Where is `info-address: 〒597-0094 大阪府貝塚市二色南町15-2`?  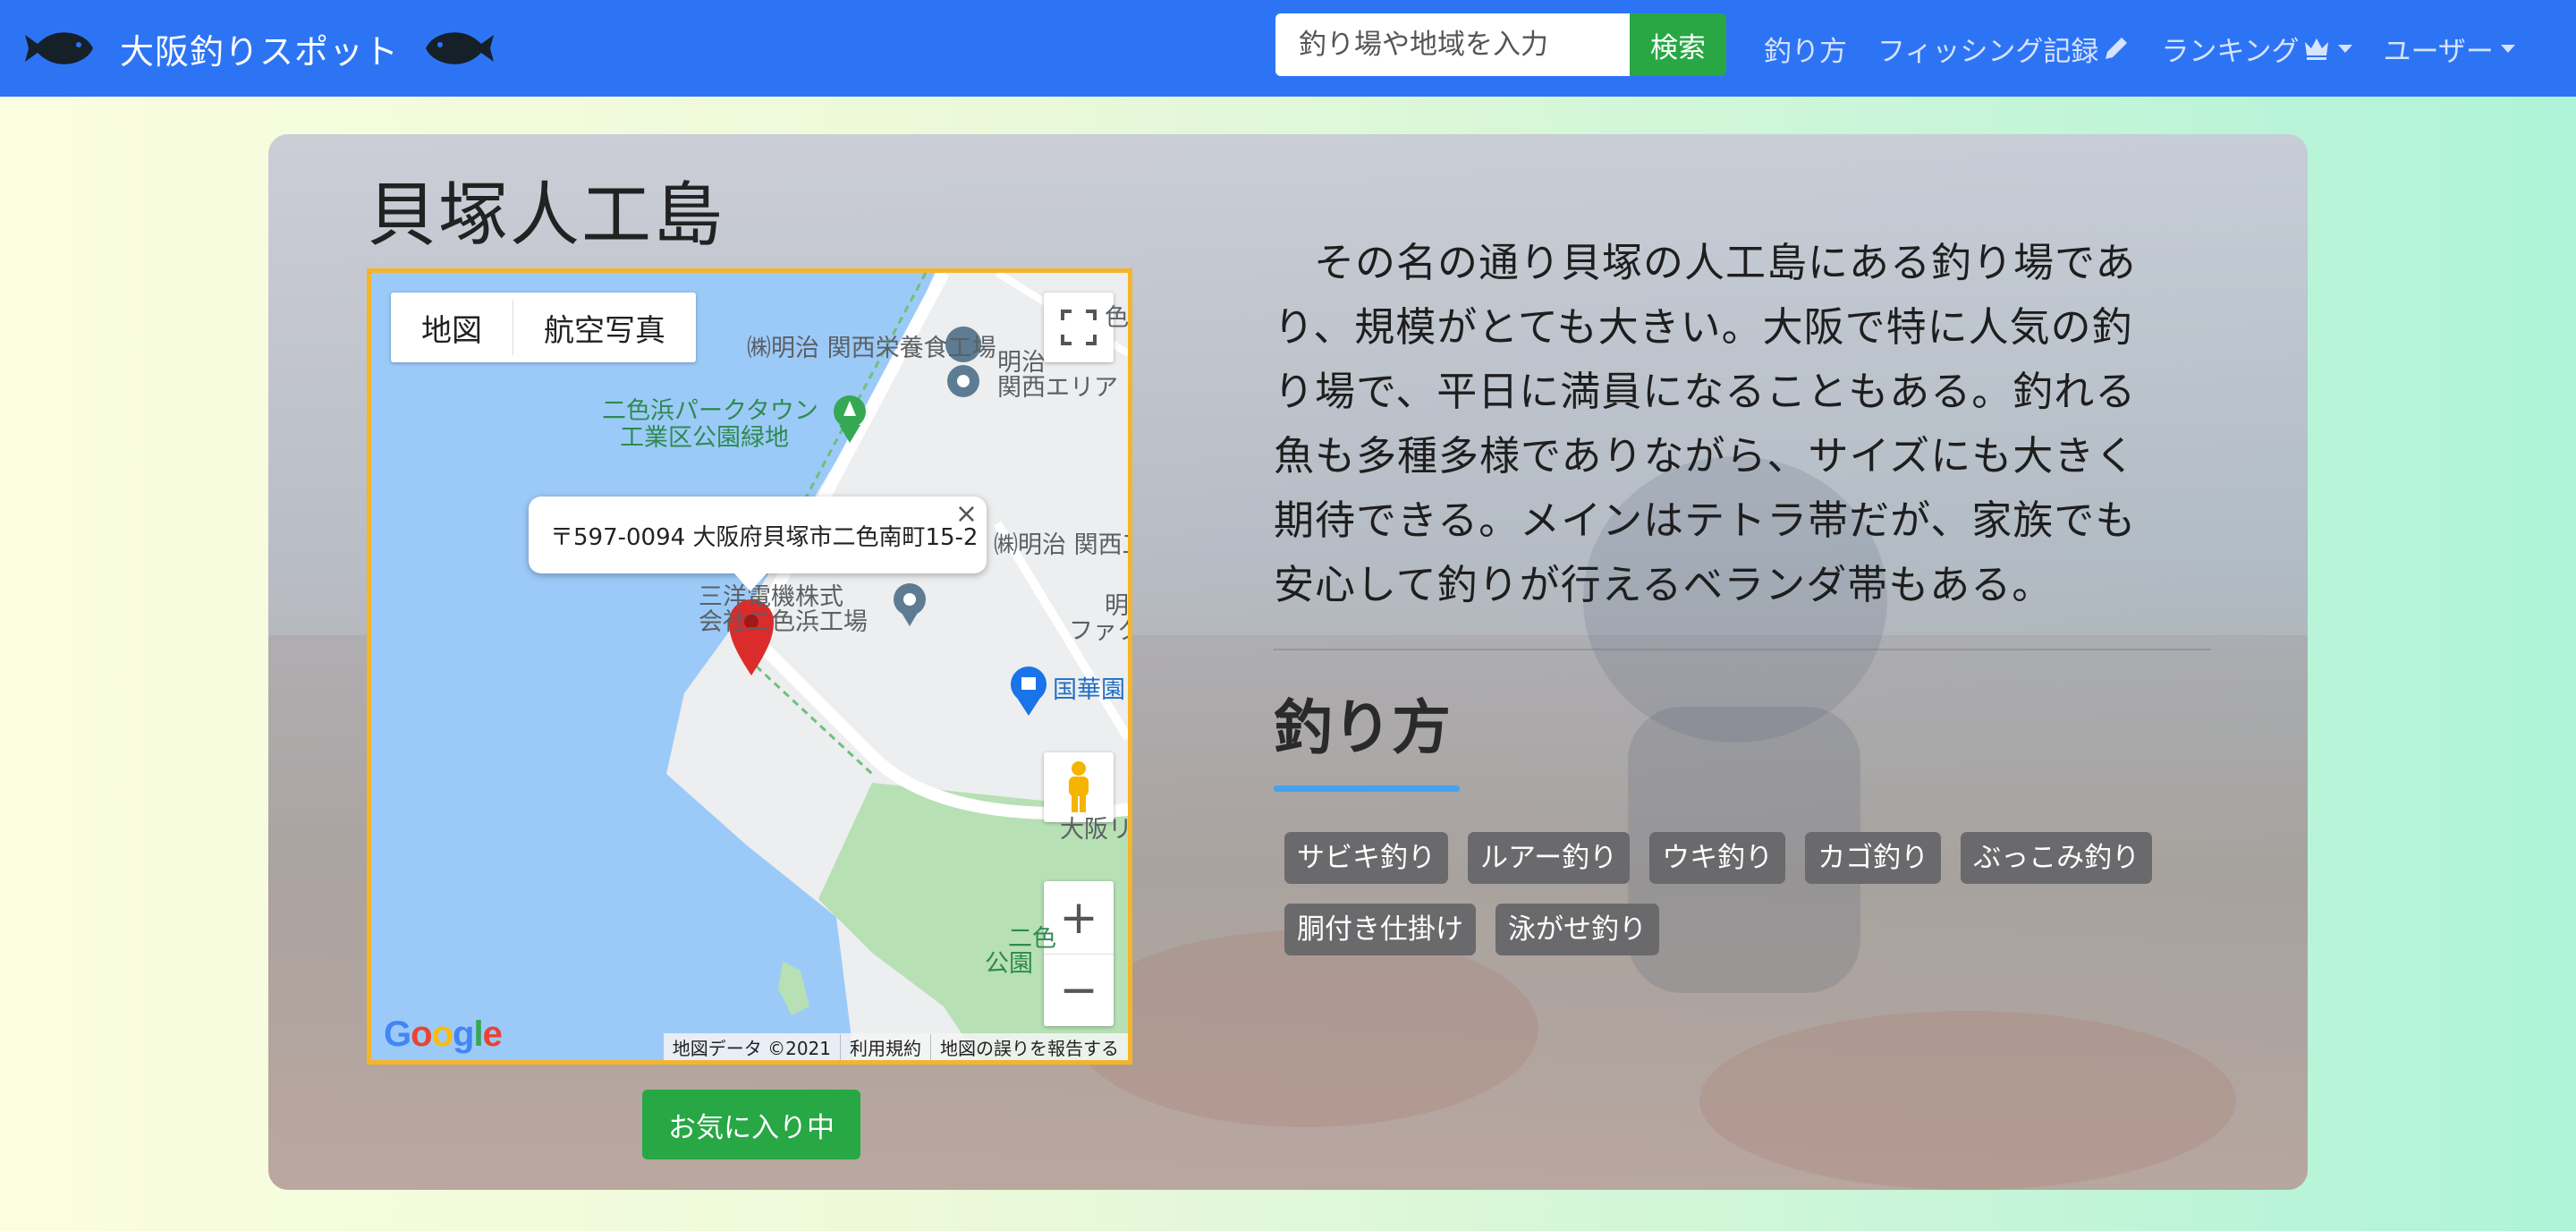
info-address: 〒597-0094 大阪府貝塚市二色南町15-2 is located at coordinates (764, 537).